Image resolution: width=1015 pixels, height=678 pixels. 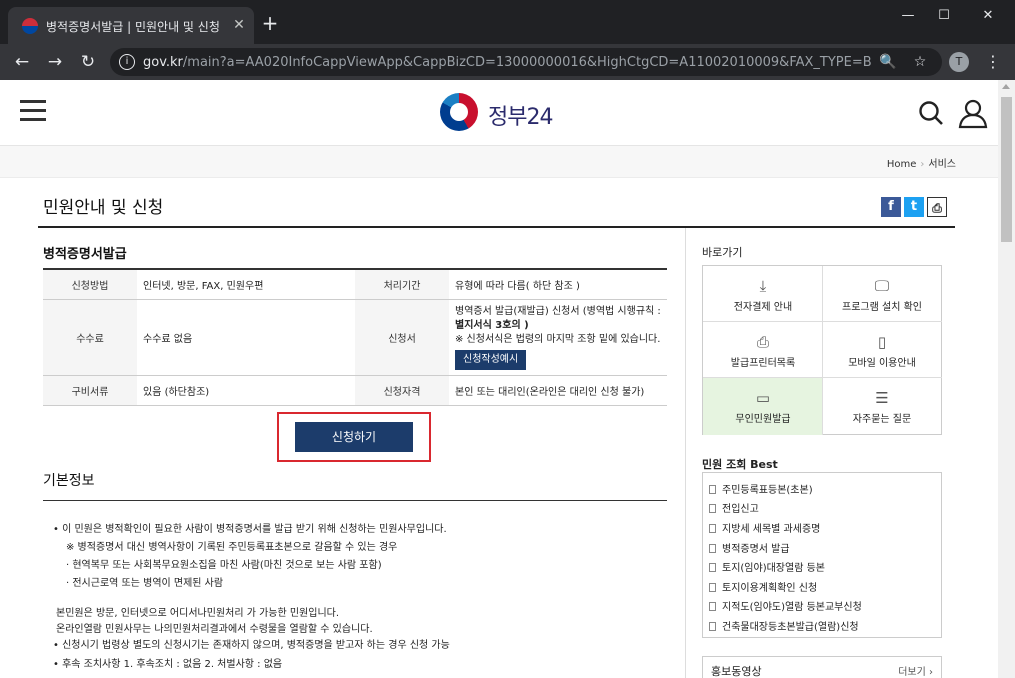 What do you see at coordinates (30, 26) in the screenshot?
I see `favicon-icon` at bounding box center [30, 26].